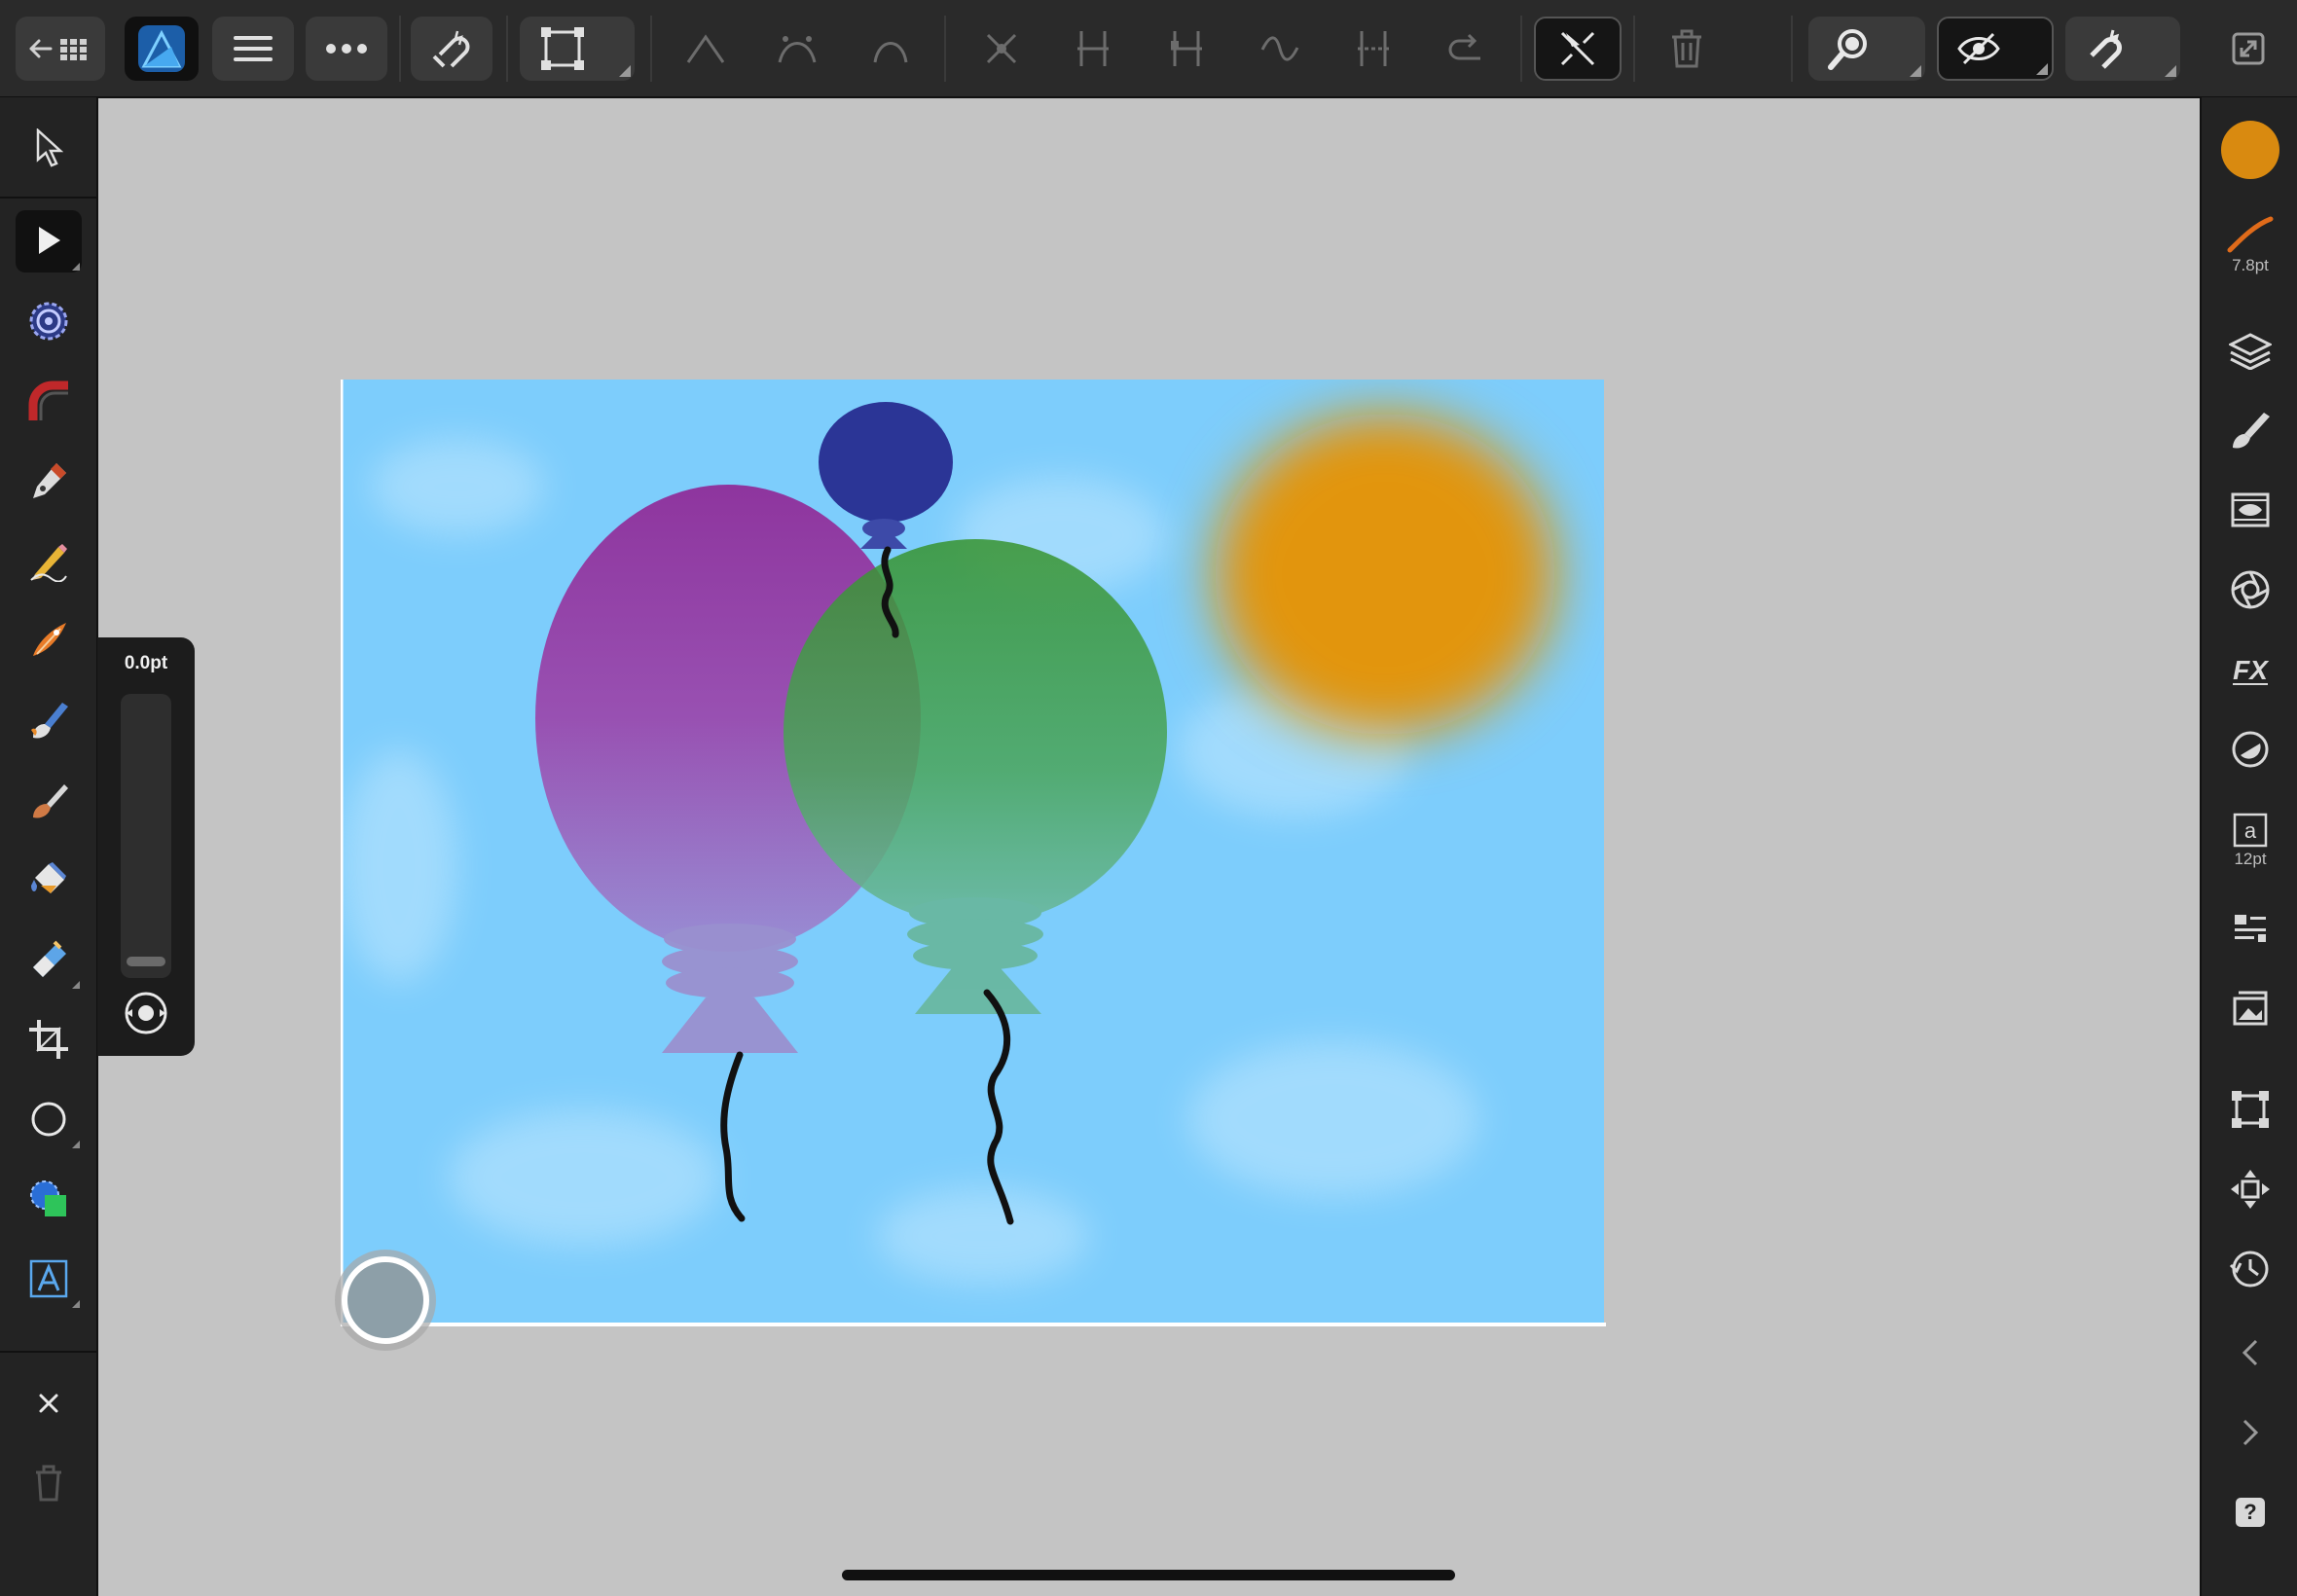 The image size is (2297, 1596). I want to click on color-well, so click(385, 1300).